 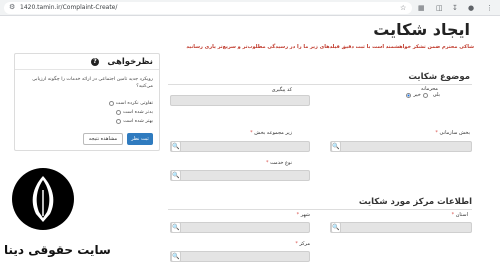 I want to click on puzzle-icon: ▦, so click(x=421, y=8).